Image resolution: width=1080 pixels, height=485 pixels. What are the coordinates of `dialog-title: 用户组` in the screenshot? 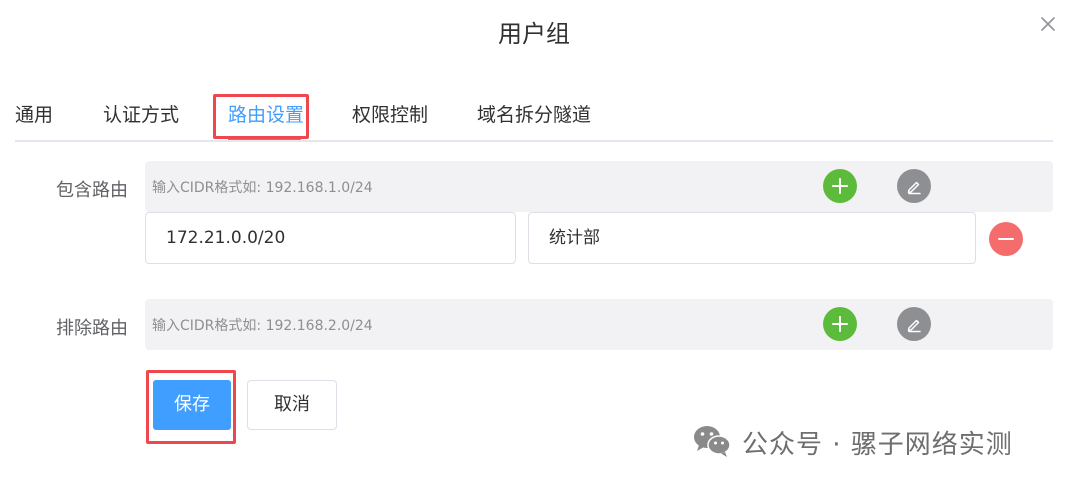 It's located at (534, 34).